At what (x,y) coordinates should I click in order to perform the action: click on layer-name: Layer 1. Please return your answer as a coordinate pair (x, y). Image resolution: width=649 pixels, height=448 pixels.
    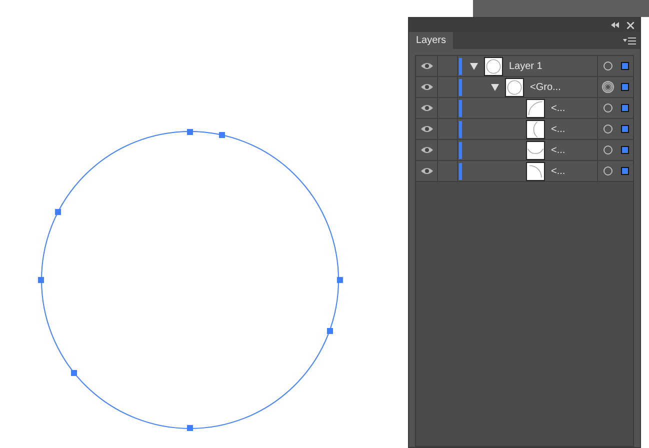
    Looking at the image, I should click on (525, 66).